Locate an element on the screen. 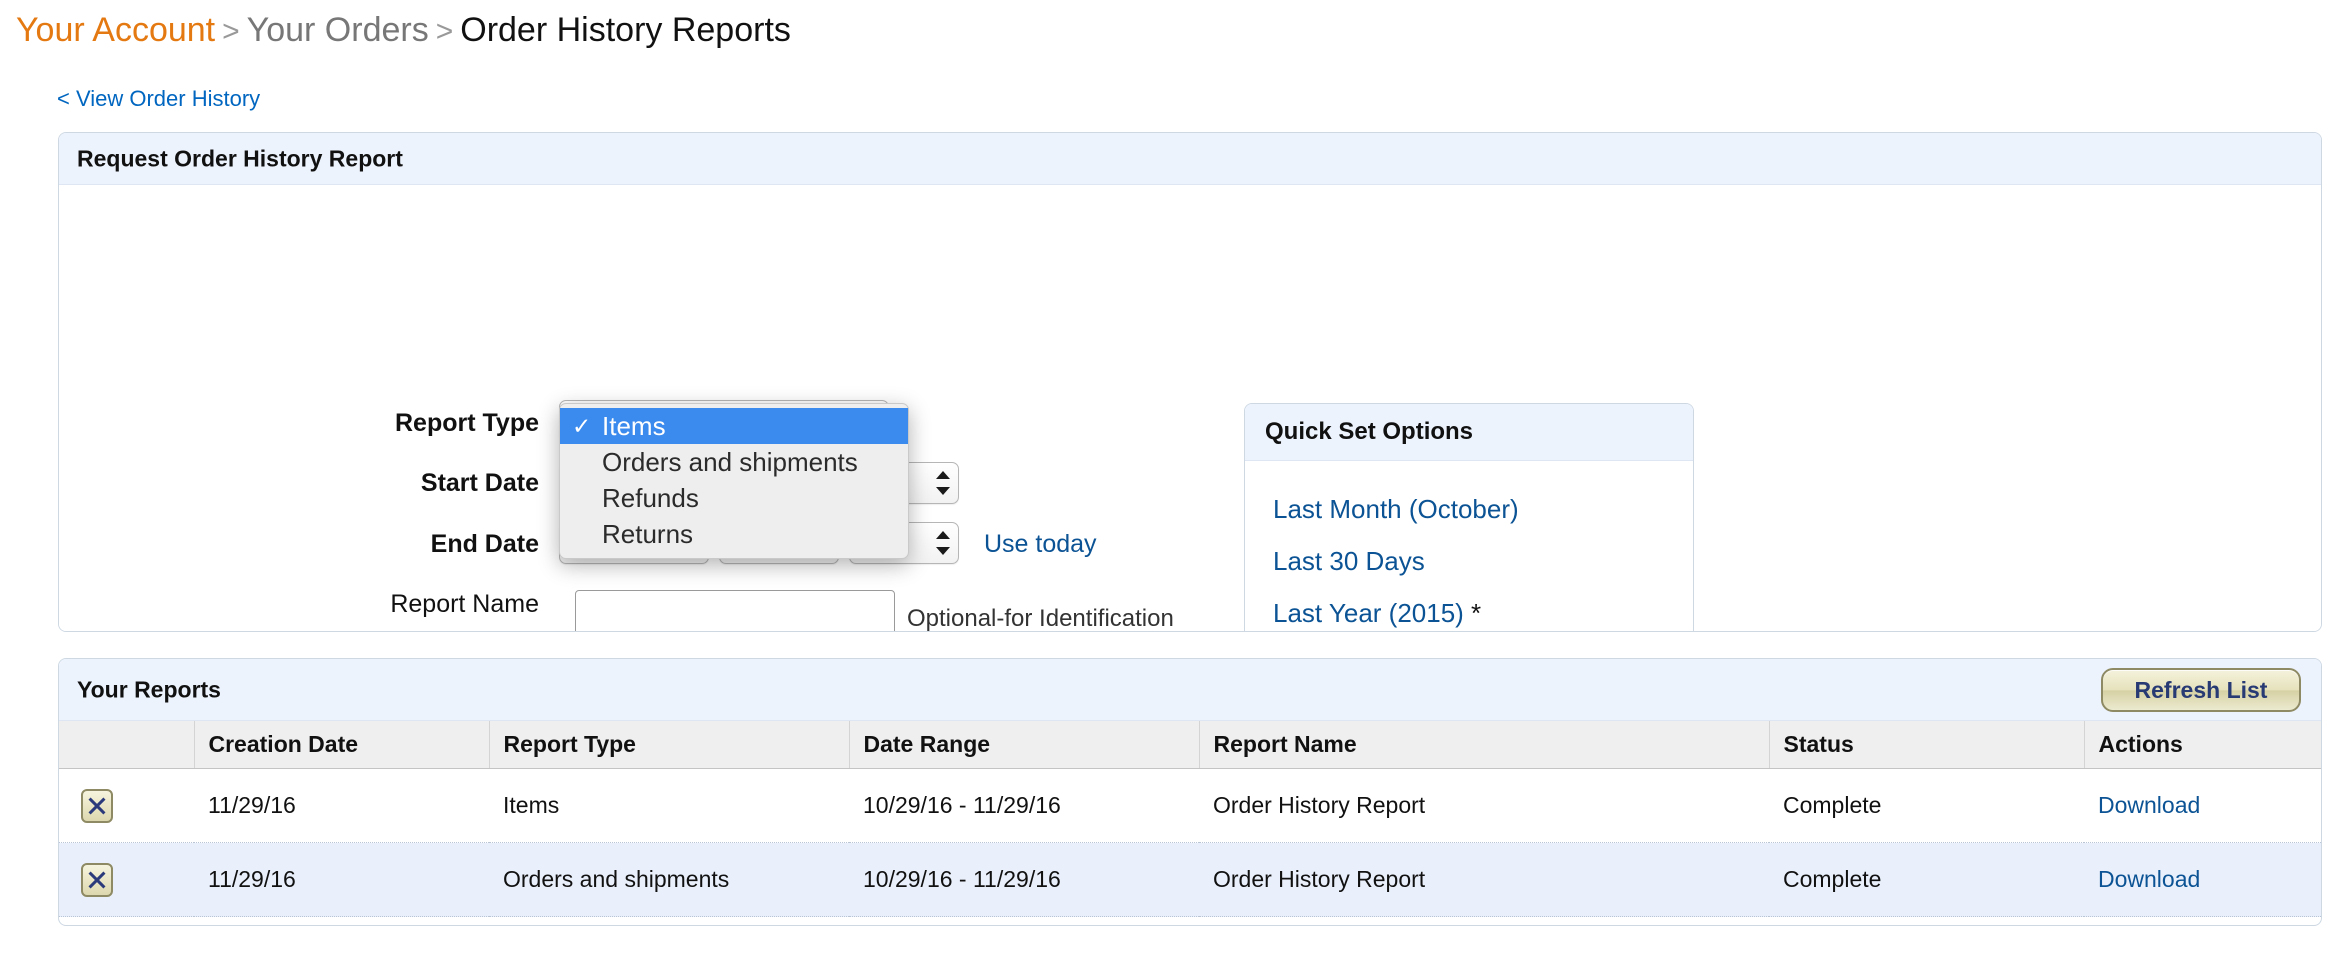  report-name-label: Report Name is located at coordinates (464, 604).